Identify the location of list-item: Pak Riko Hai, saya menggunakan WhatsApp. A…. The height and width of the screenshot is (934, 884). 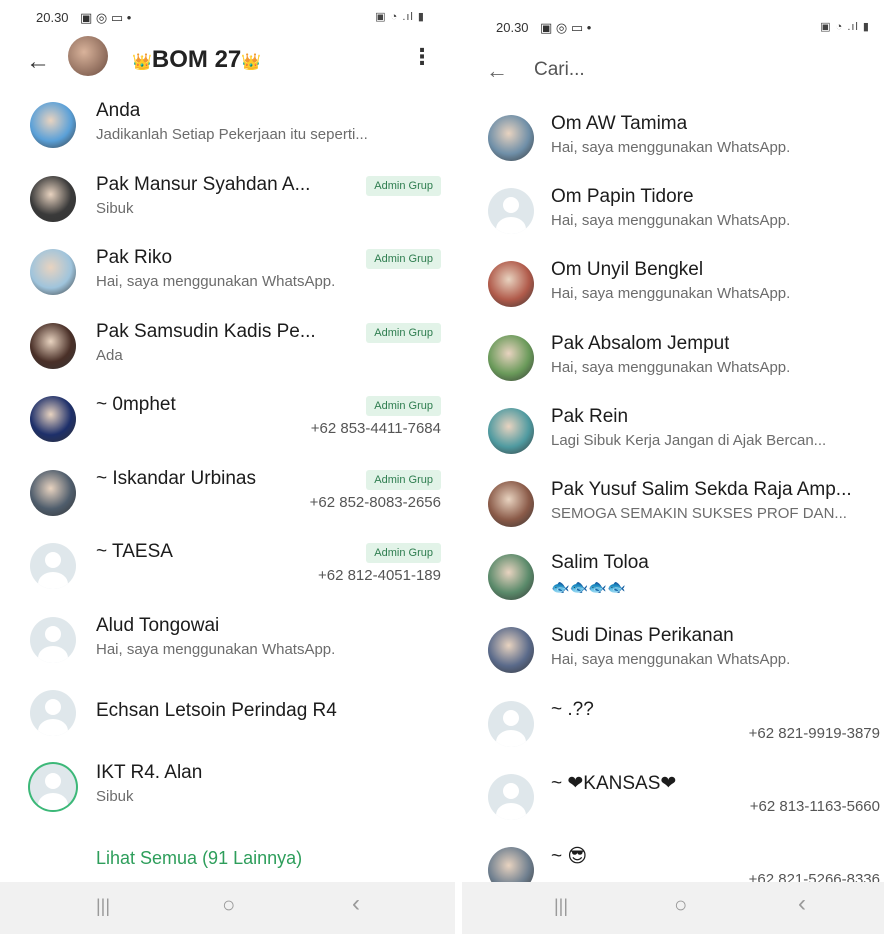
(227, 284).